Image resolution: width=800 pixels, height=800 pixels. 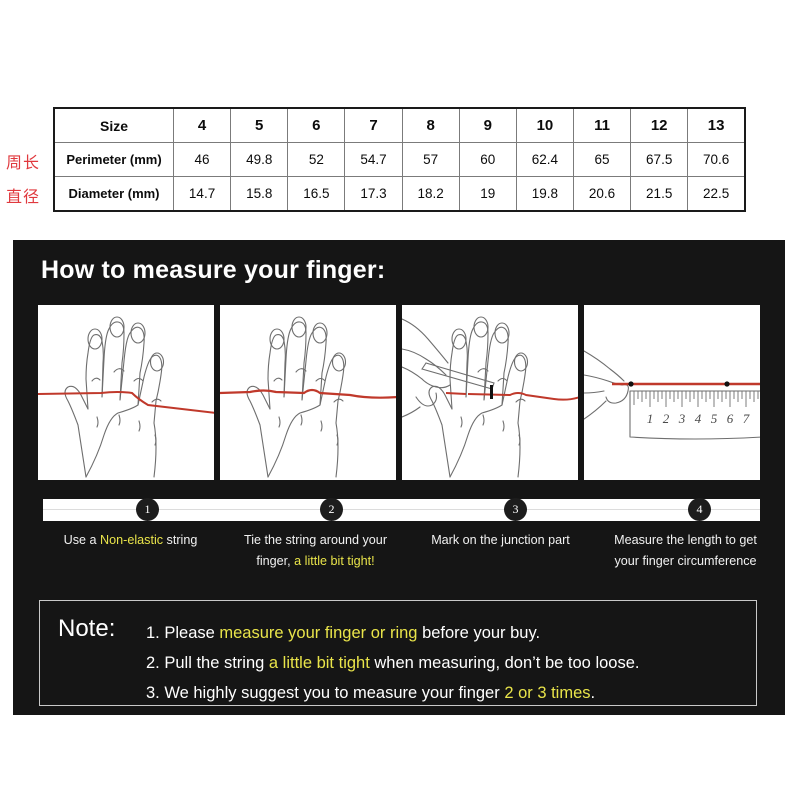 What do you see at coordinates (207, 663) in the screenshot?
I see `note-2-run-0: 2. Pull the string` at bounding box center [207, 663].